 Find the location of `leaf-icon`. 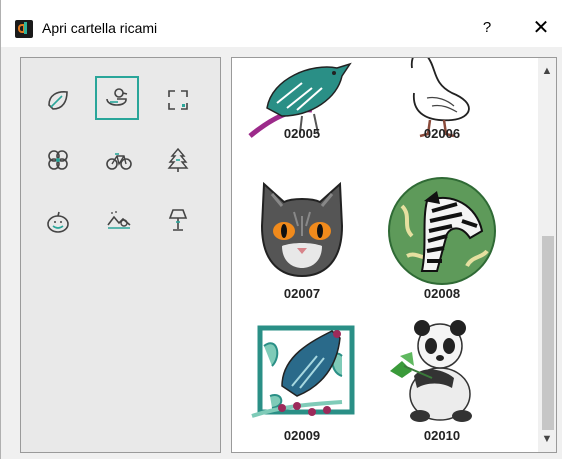

leaf-icon is located at coordinates (58, 100).